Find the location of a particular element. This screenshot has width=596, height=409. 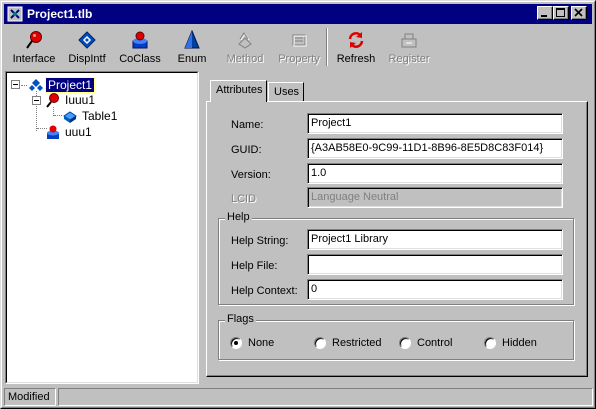

status-panel-secondary is located at coordinates (325, 397).